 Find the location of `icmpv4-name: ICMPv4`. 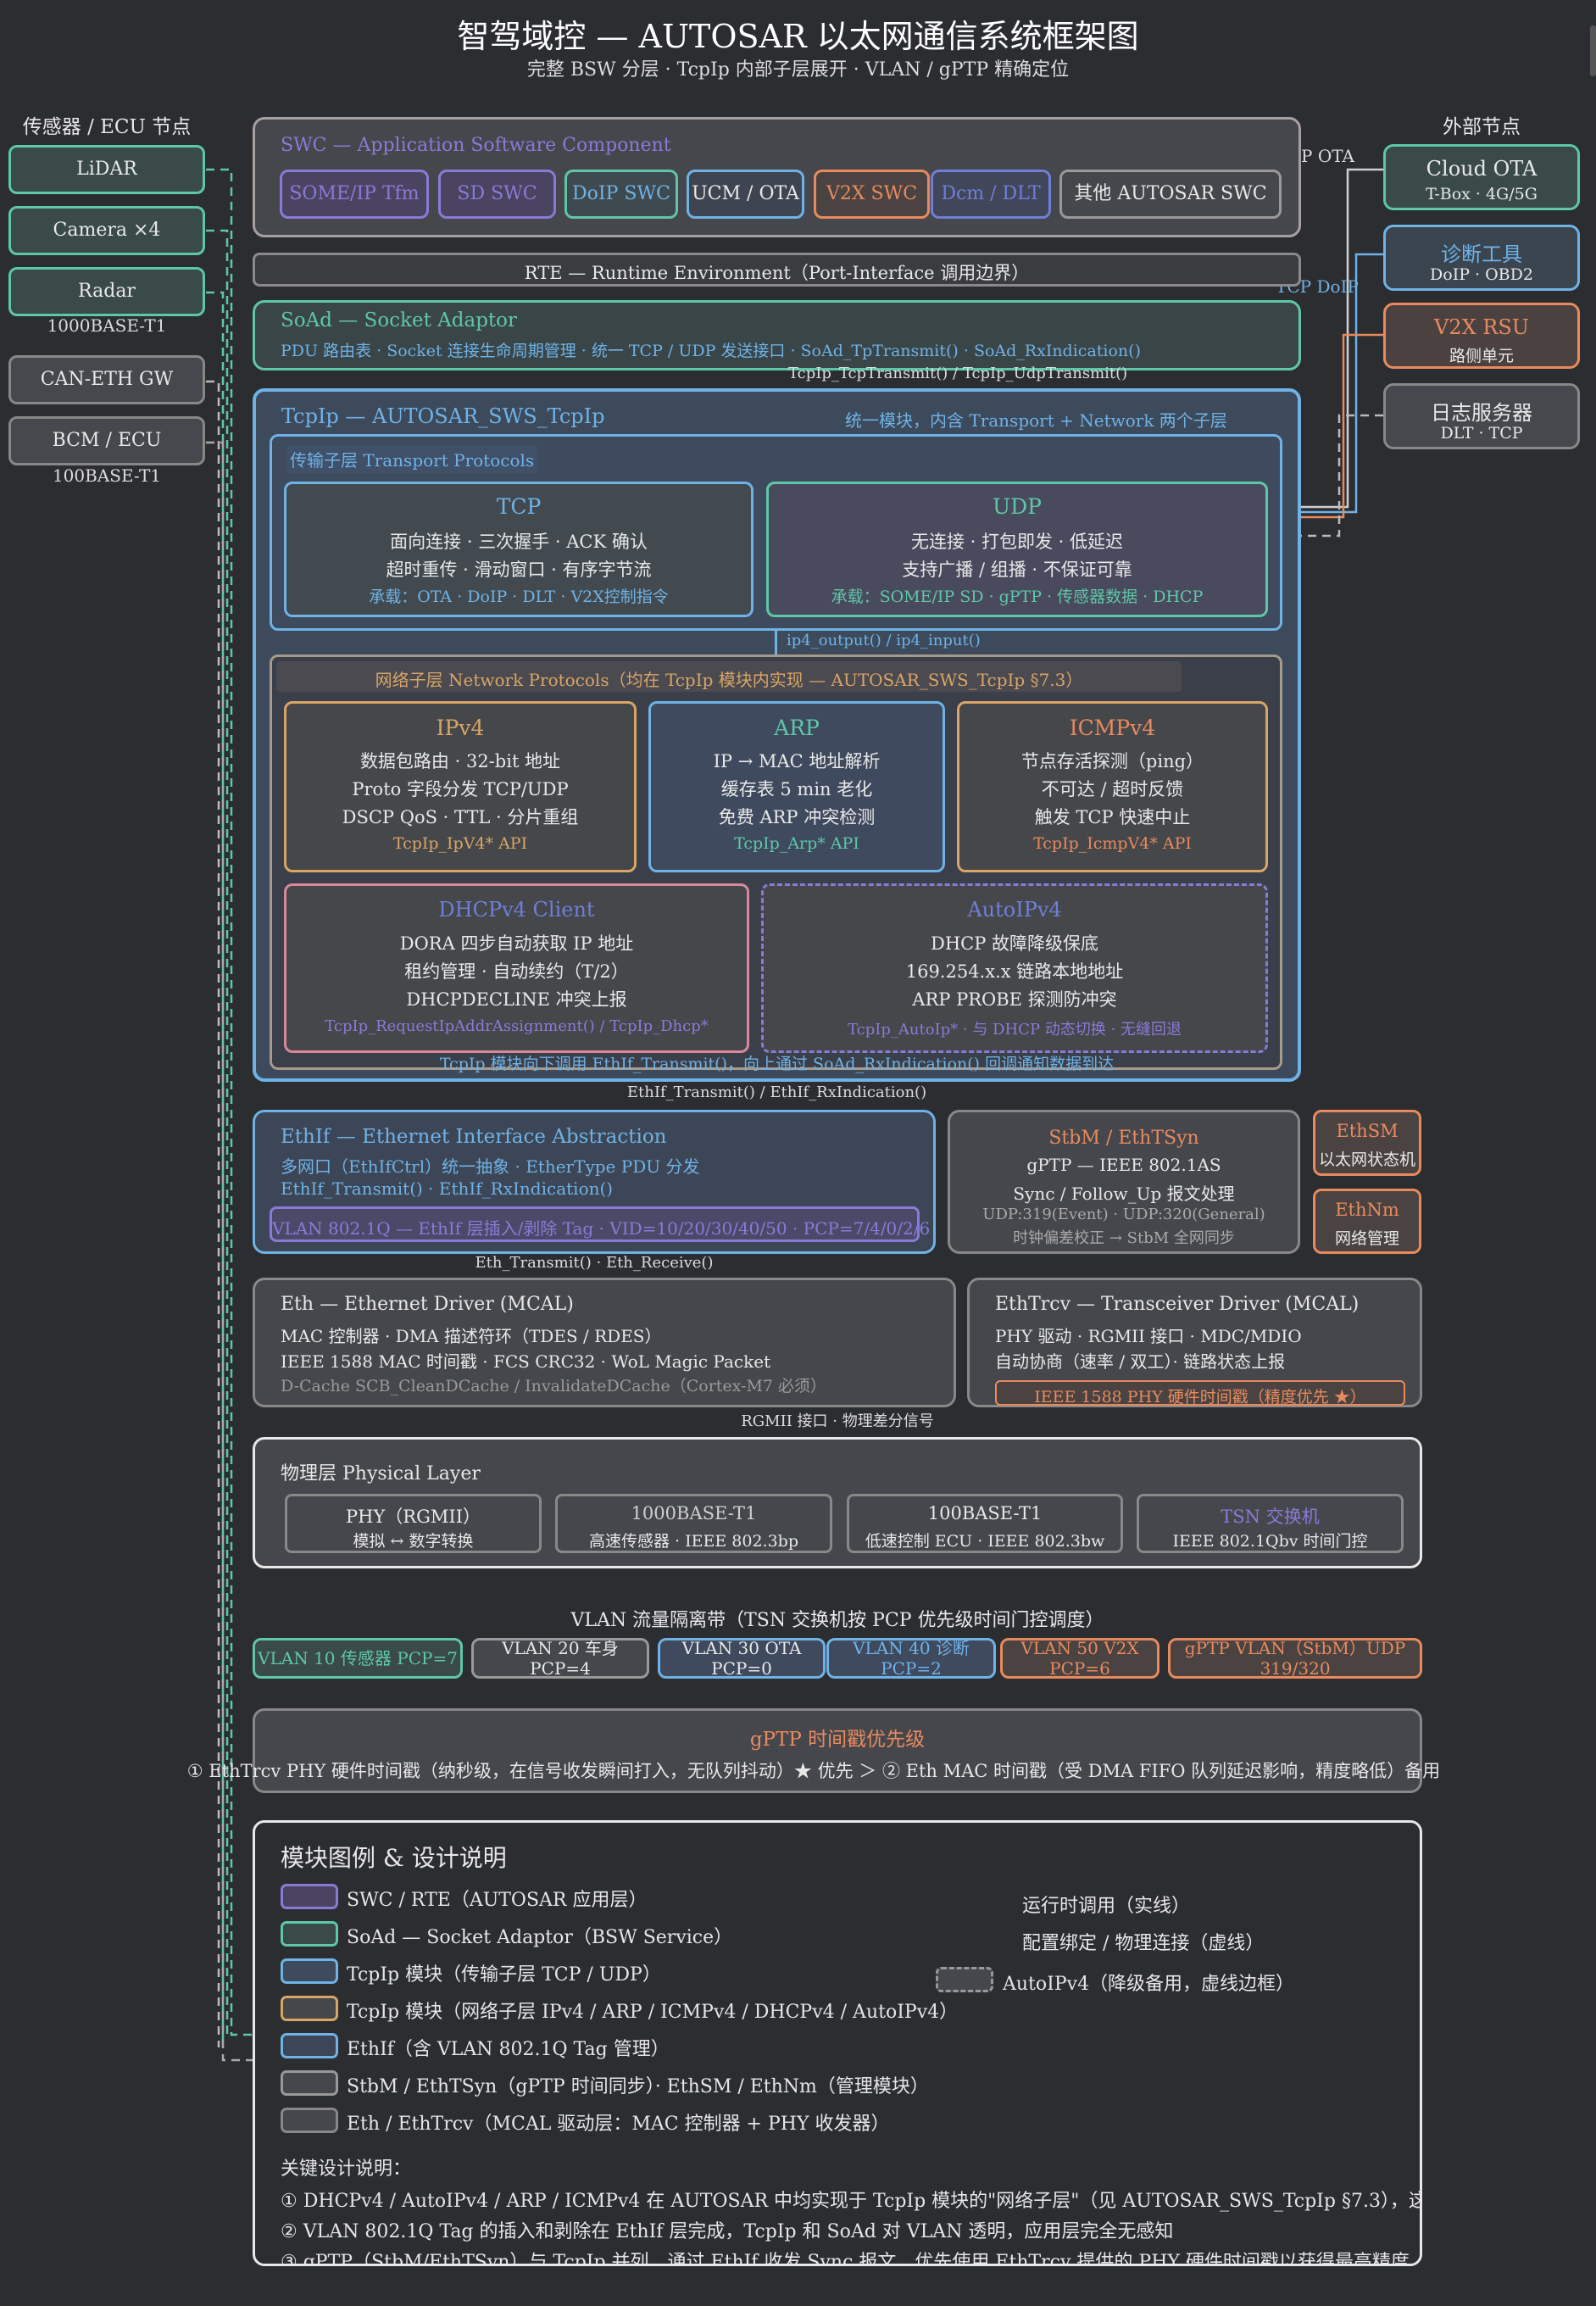

icmpv4-name: ICMPv4 is located at coordinates (1112, 728).